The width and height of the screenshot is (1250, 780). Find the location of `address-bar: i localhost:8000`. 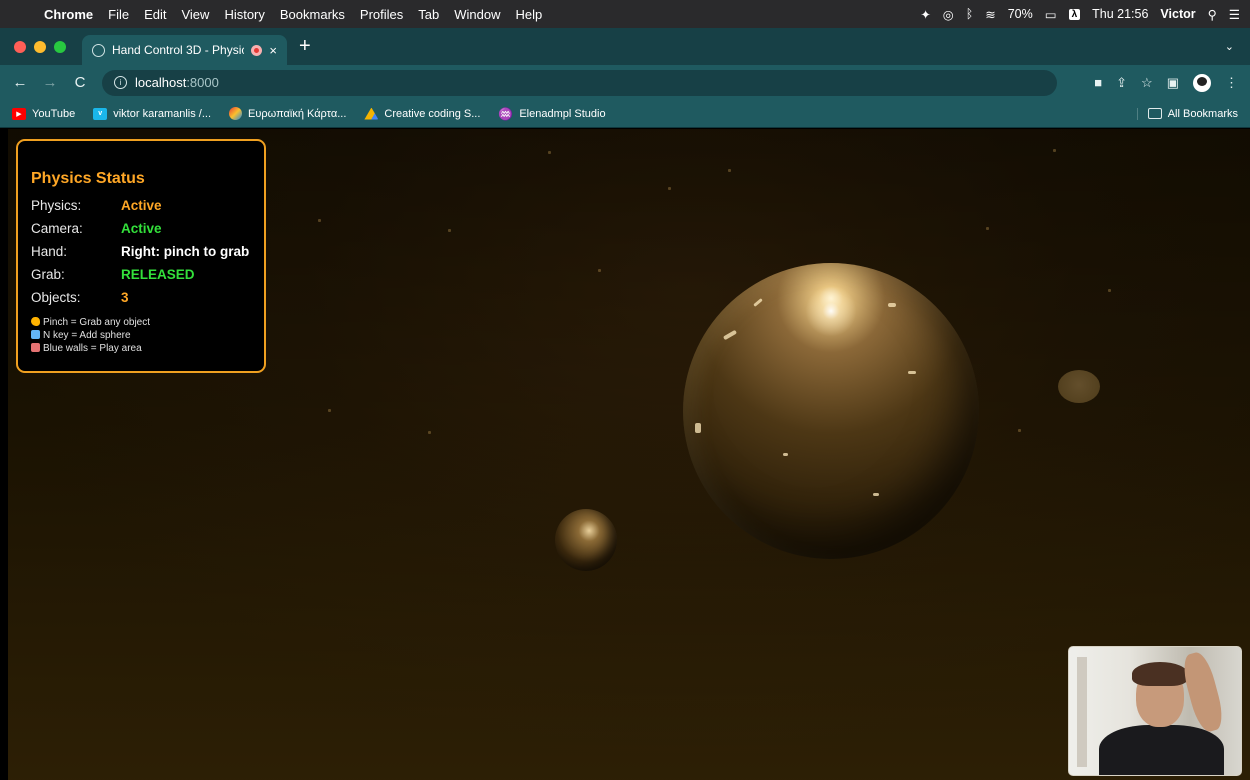

address-bar: i localhost:8000 is located at coordinates (579, 82).